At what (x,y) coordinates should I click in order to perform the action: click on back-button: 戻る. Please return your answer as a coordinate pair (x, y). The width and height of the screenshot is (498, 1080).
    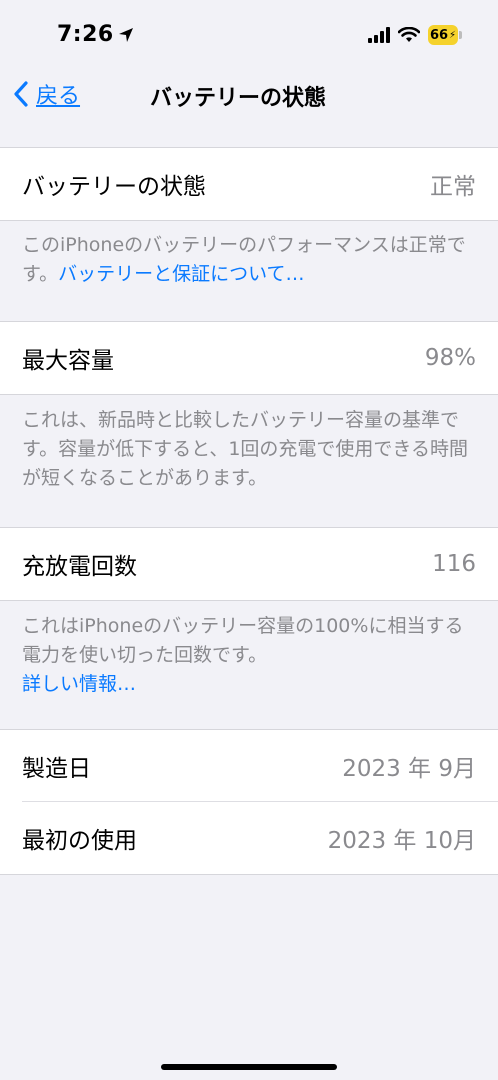
    Looking at the image, I should click on (46, 94).